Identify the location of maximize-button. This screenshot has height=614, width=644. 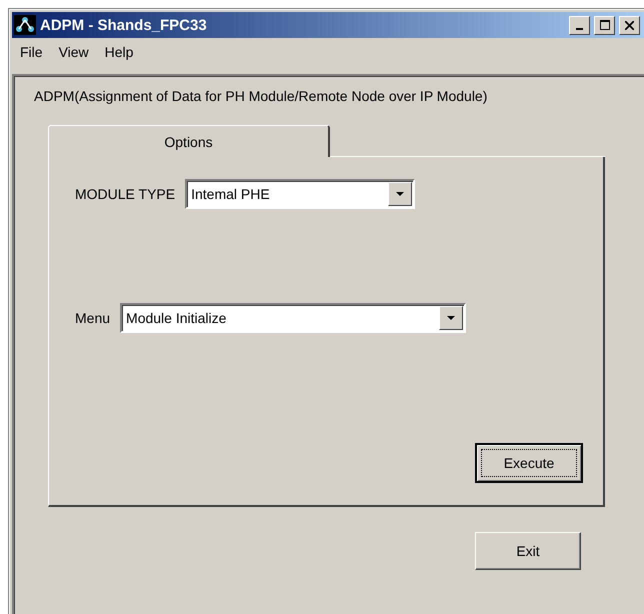
(604, 25).